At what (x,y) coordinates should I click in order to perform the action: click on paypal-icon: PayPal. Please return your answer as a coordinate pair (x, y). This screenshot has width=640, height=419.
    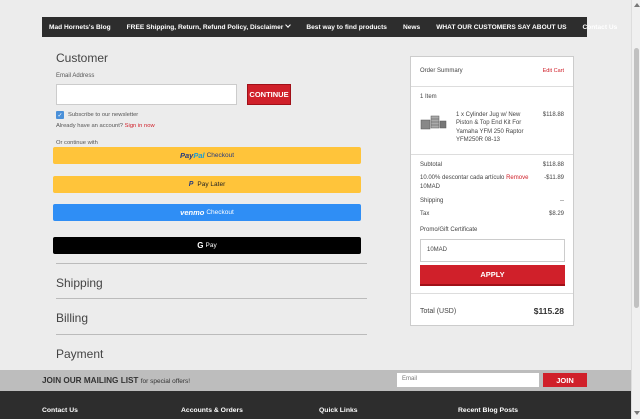
    Looking at the image, I should click on (192, 155).